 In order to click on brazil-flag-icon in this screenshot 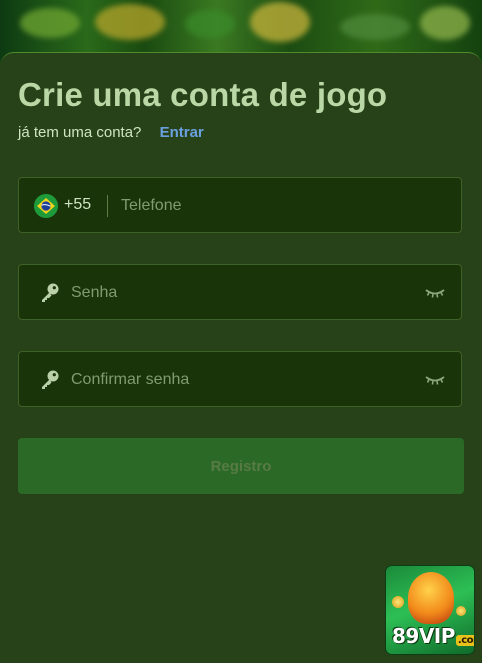, I will do `click(46, 206)`.